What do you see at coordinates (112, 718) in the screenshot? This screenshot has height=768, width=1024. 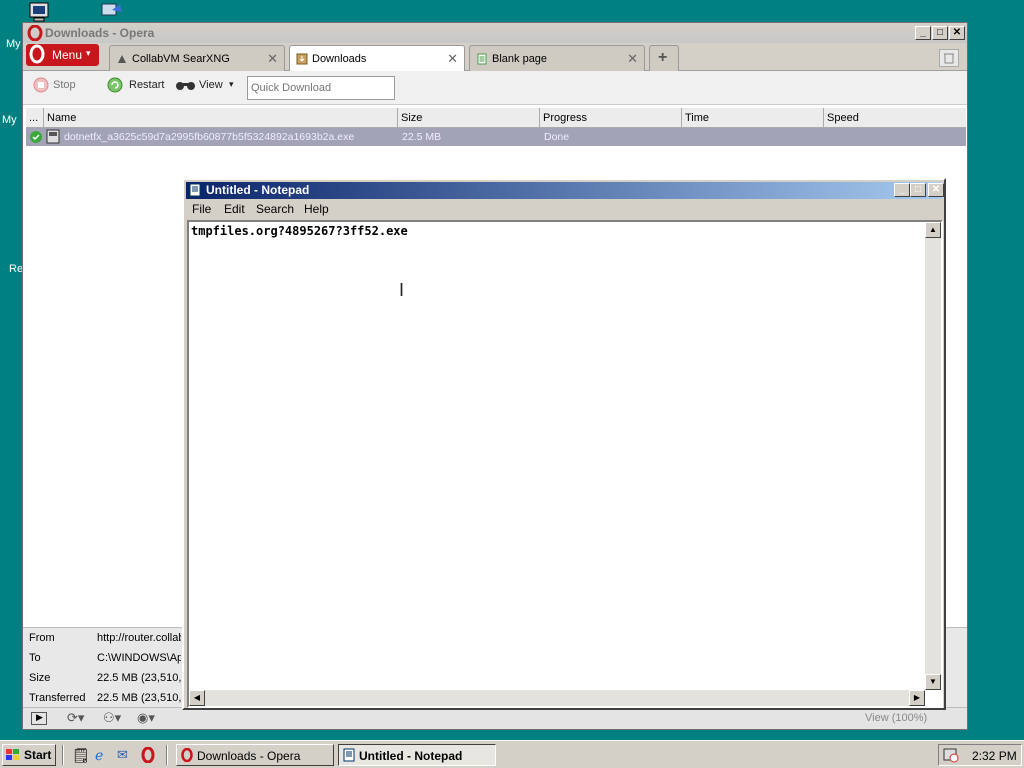 I see `share-icon: ⚇▾` at bounding box center [112, 718].